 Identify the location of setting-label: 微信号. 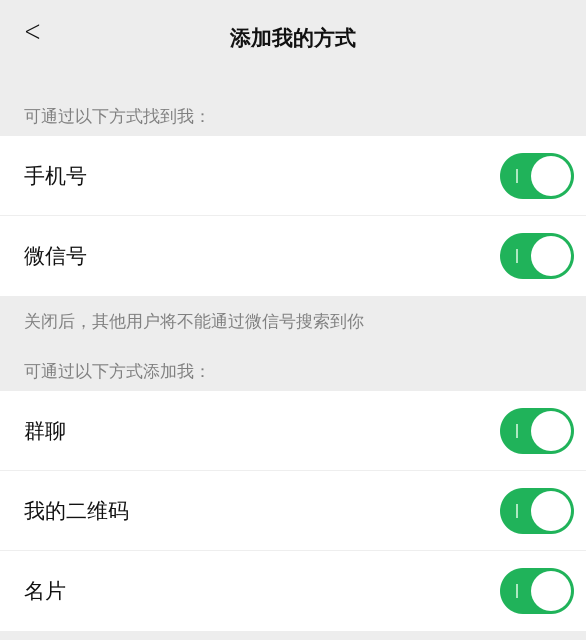
(55, 256).